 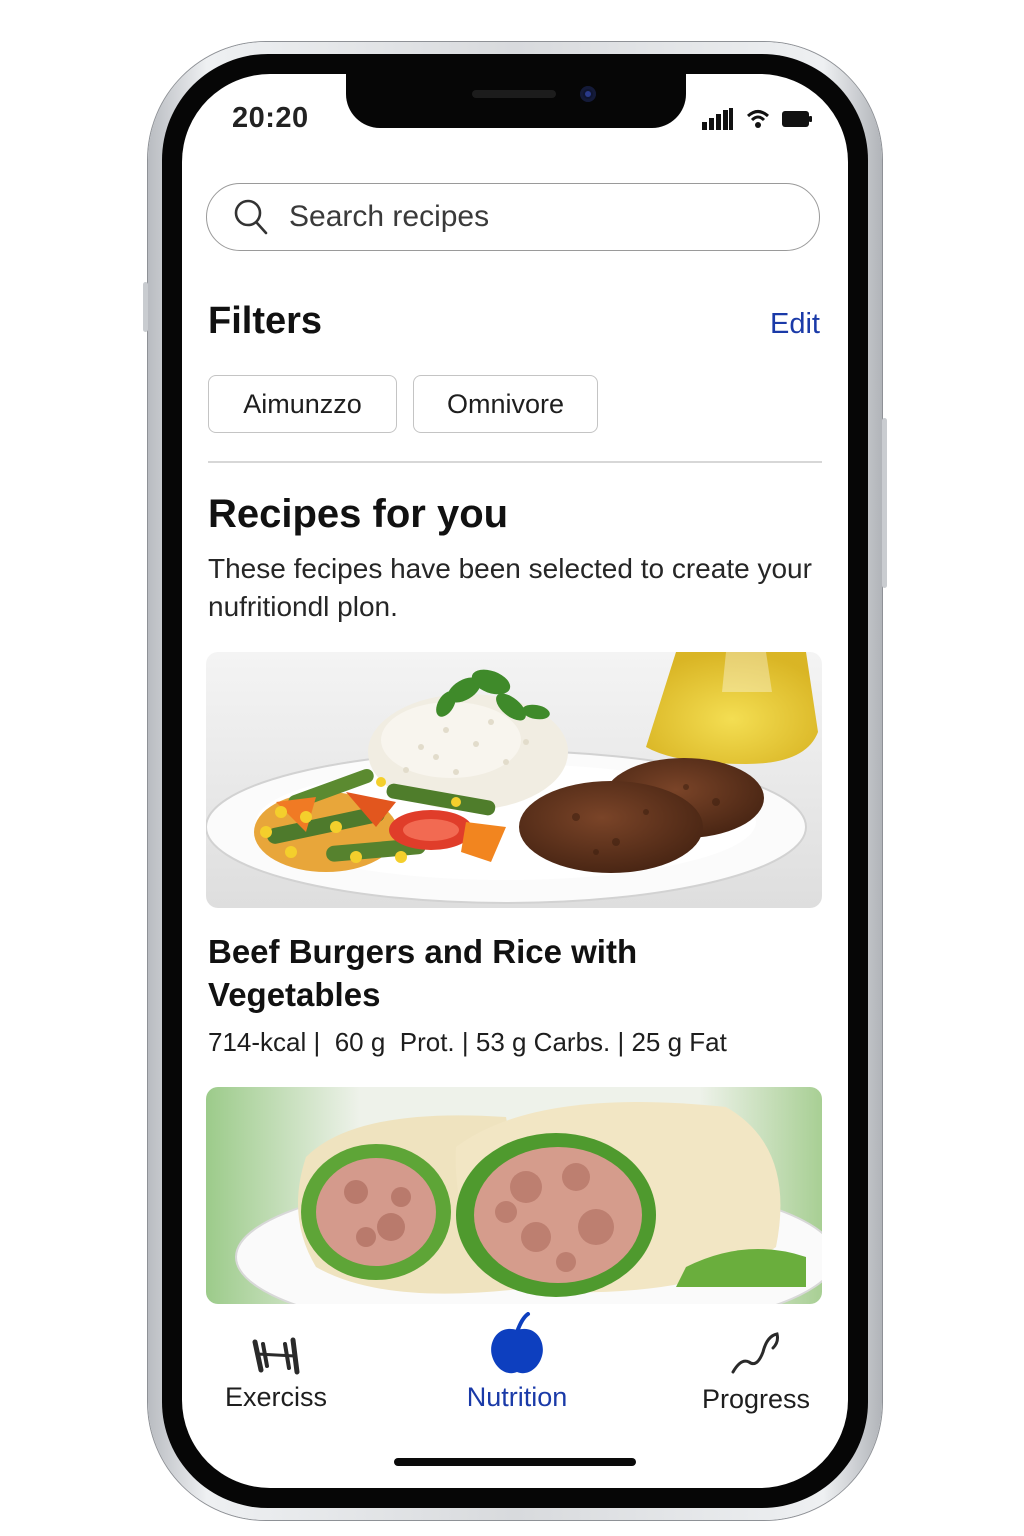 What do you see at coordinates (251, 217) in the screenshot?
I see `search-icon` at bounding box center [251, 217].